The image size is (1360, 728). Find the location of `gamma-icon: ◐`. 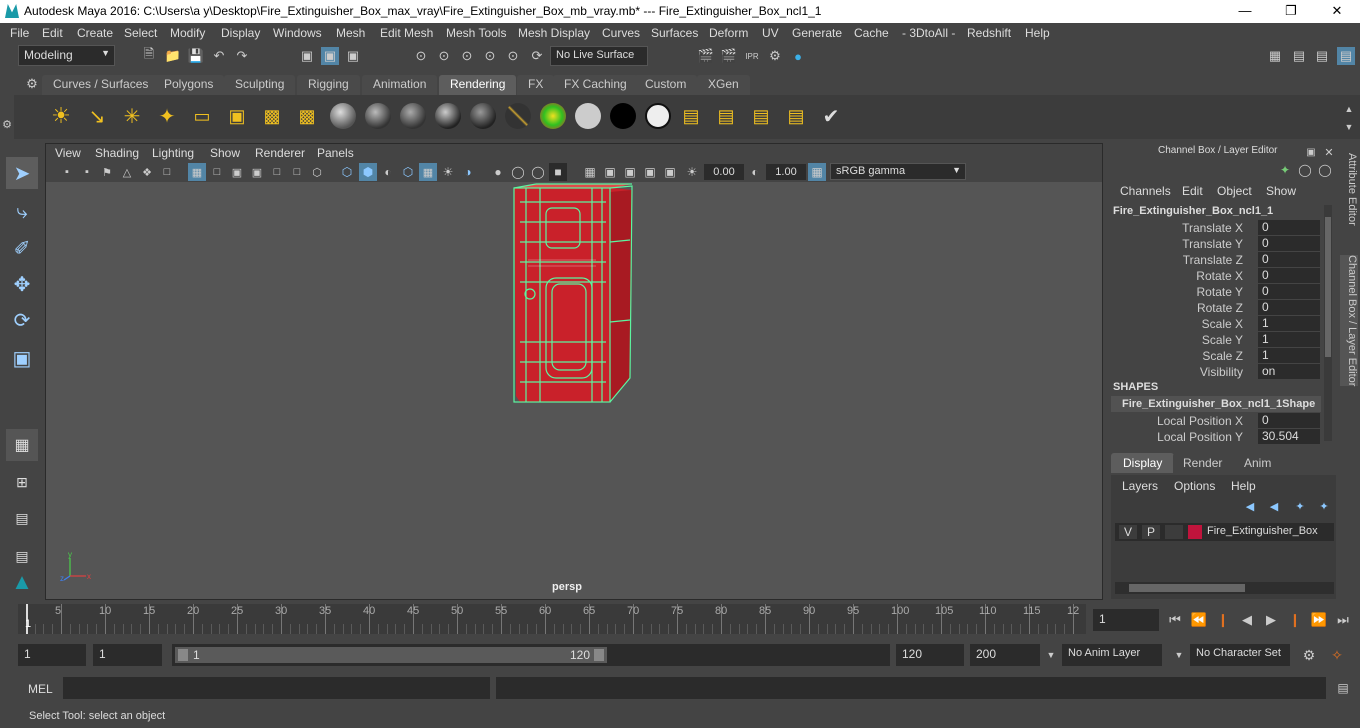

gamma-icon: ◐ is located at coordinates (755, 172).